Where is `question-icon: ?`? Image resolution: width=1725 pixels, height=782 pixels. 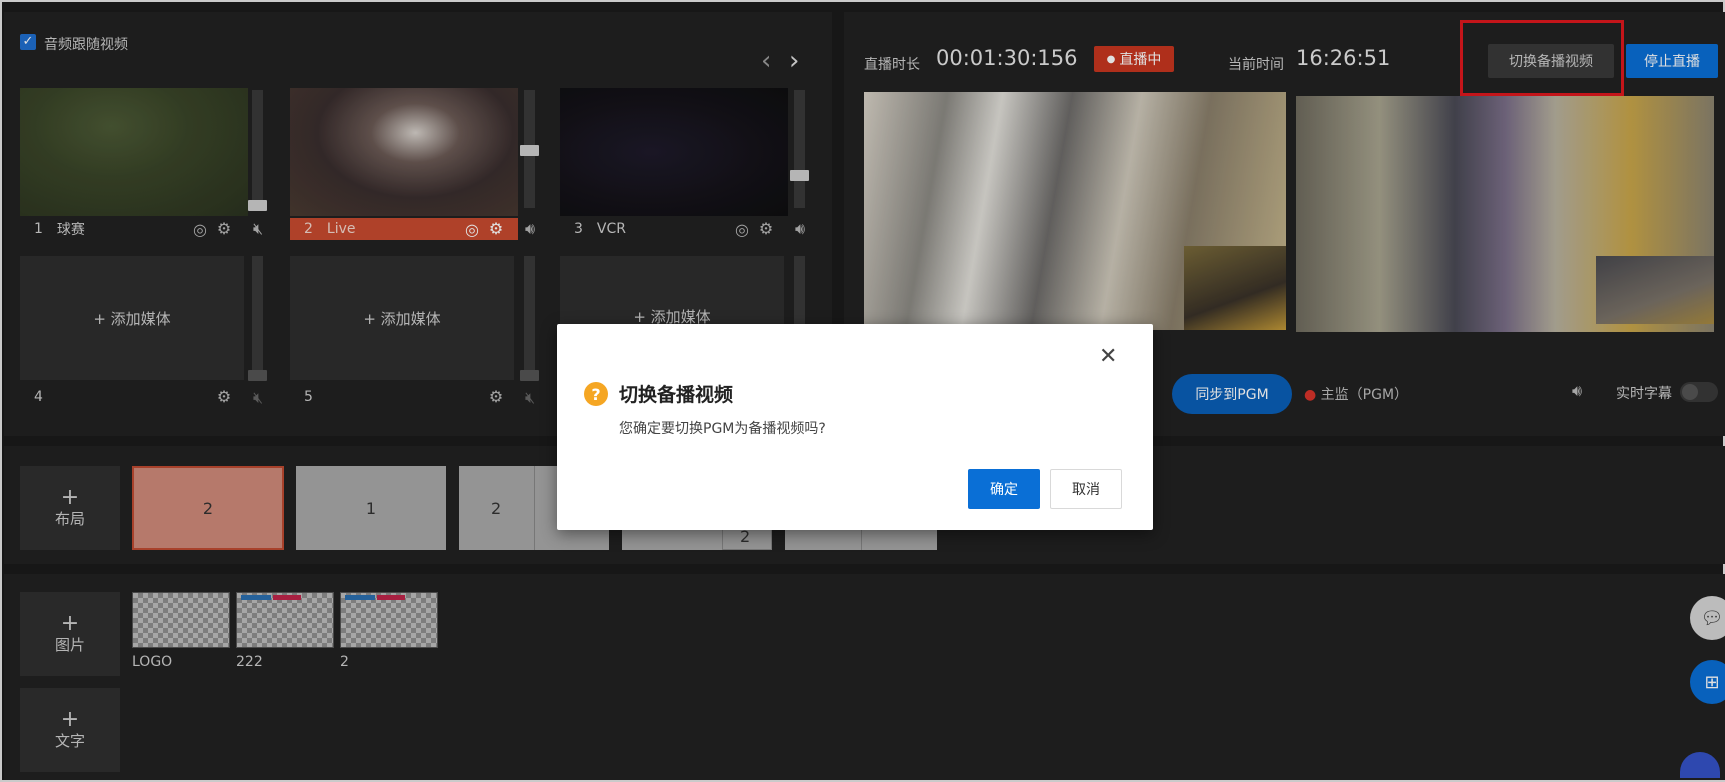
question-icon: ? is located at coordinates (596, 394).